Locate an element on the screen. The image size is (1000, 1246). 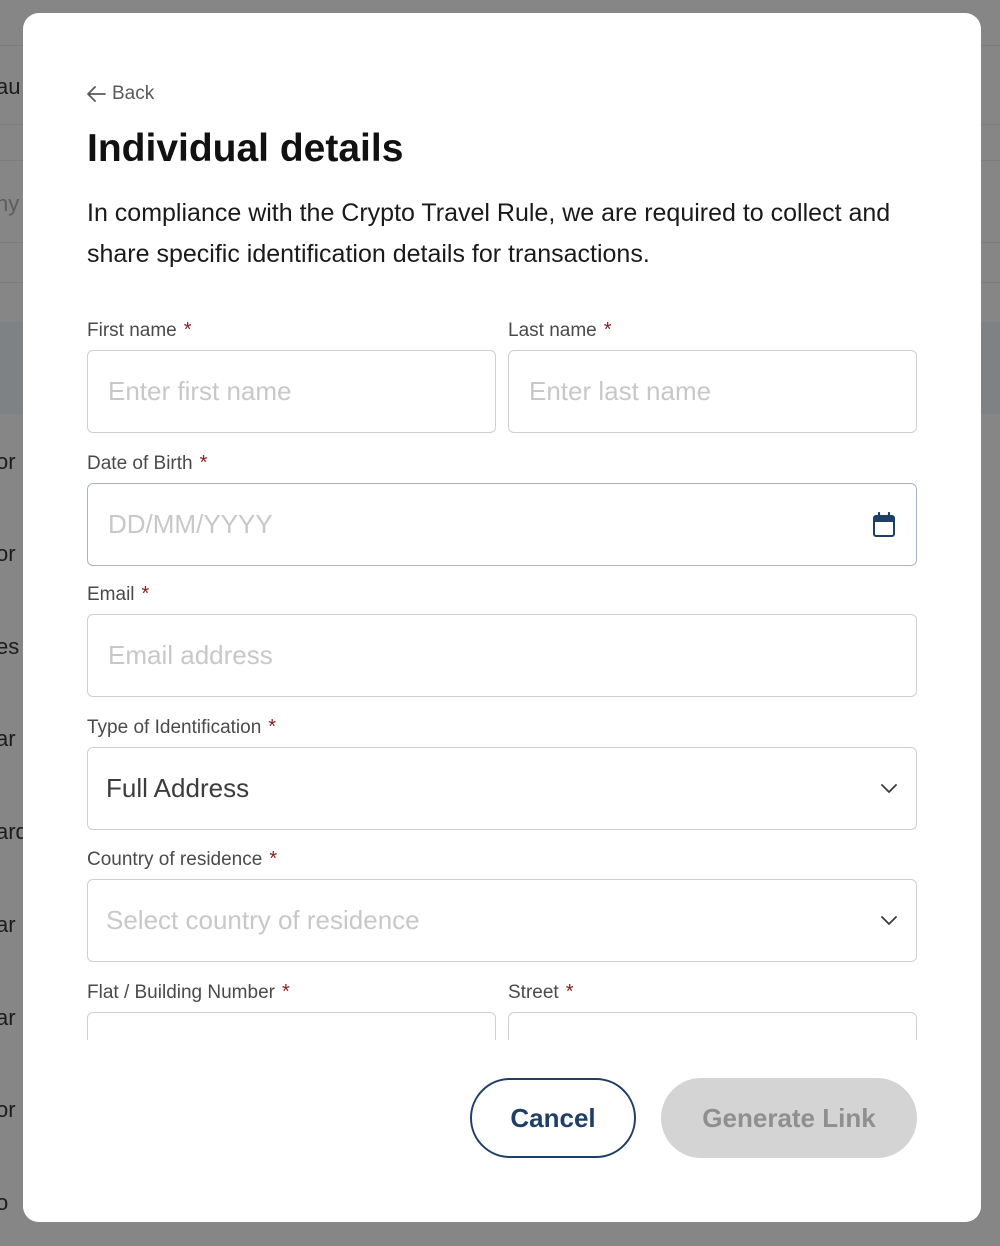
street-label-text: Street is located at coordinates (533, 992).